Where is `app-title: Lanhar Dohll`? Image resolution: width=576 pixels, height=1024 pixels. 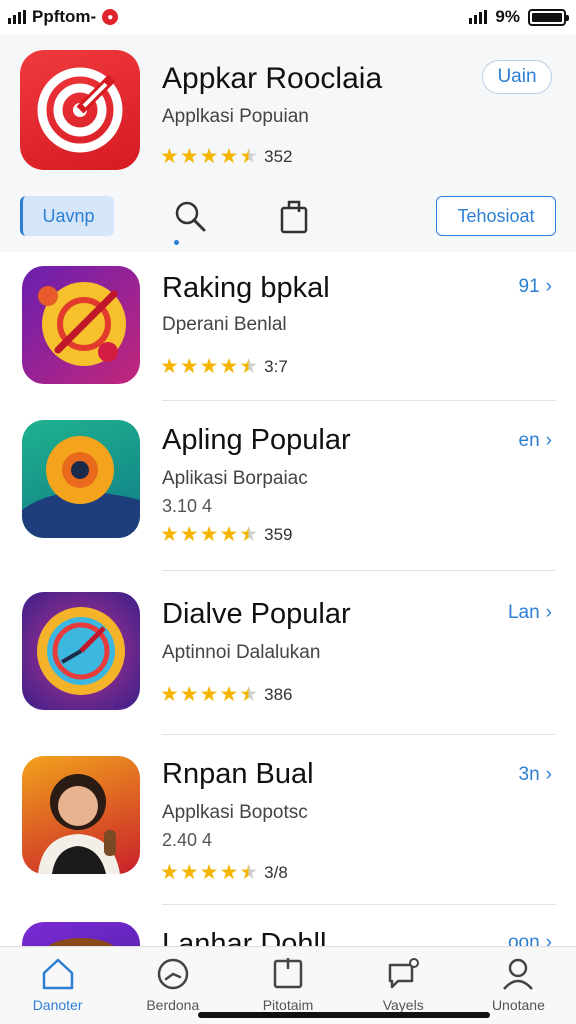
app-title: Lanhar Dohll is located at coordinates (244, 937).